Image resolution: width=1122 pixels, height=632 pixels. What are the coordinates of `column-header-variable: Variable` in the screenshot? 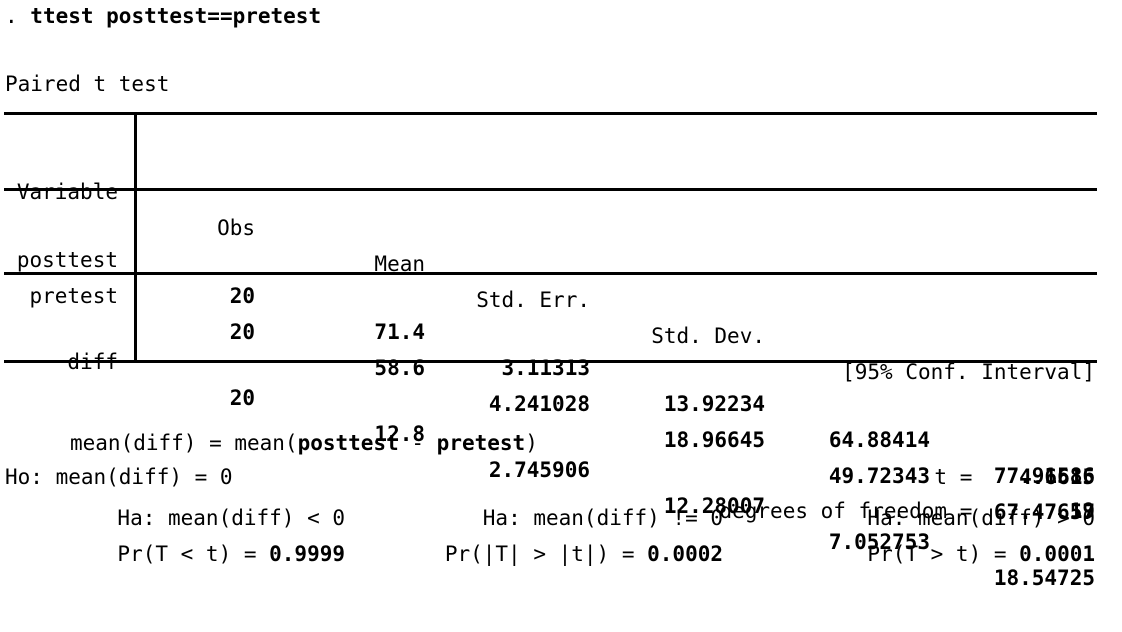 It's located at (67, 192).